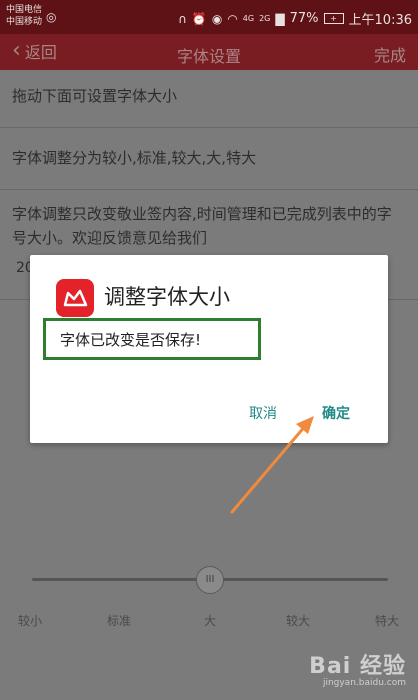 The height and width of the screenshot is (700, 418). I want to click on signal-2g: 2G, so click(265, 18).